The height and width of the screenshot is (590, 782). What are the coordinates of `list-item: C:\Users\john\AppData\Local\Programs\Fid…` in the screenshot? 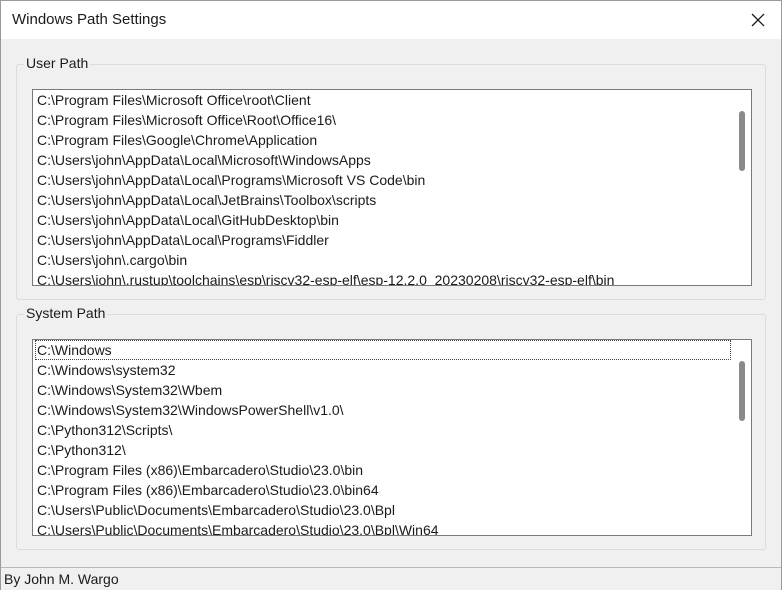 It's located at (383, 240).